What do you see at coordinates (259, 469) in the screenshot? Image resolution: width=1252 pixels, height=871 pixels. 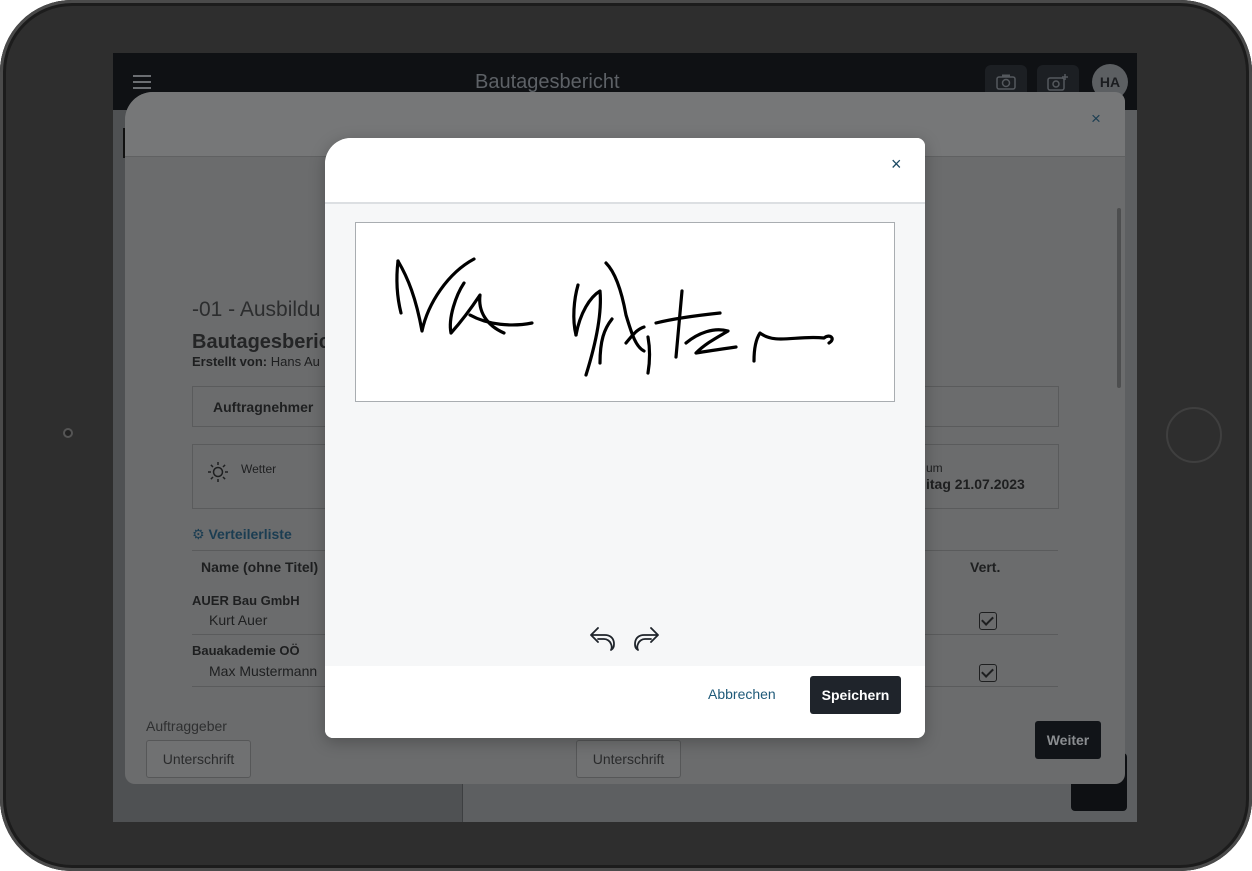 I see `weather-label: Wetter` at bounding box center [259, 469].